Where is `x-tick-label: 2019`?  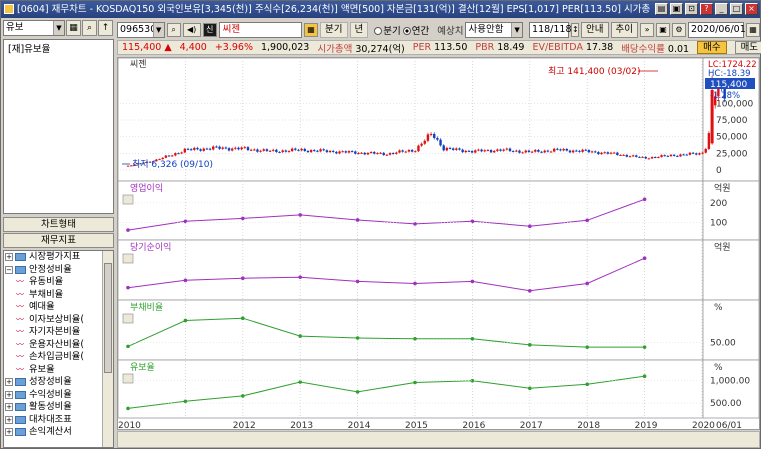 x-tick-label: 2019 is located at coordinates (646, 425).